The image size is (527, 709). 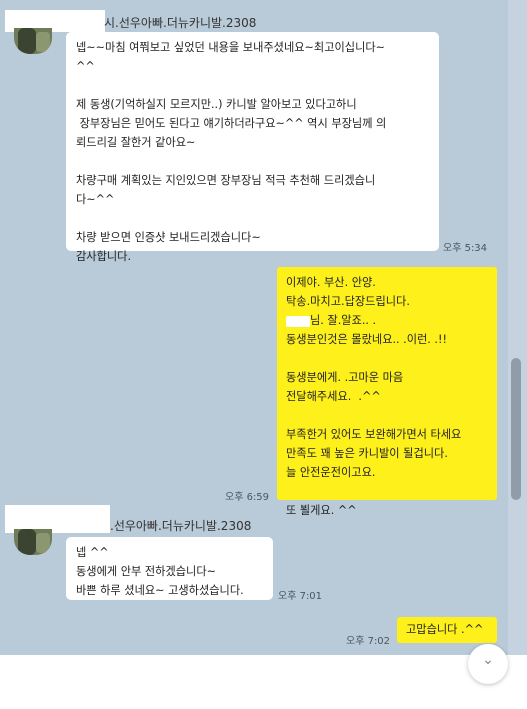 What do you see at coordinates (447, 630) in the screenshot?
I see `message-bubble-outgoing: 고맙습니다 .^^` at bounding box center [447, 630].